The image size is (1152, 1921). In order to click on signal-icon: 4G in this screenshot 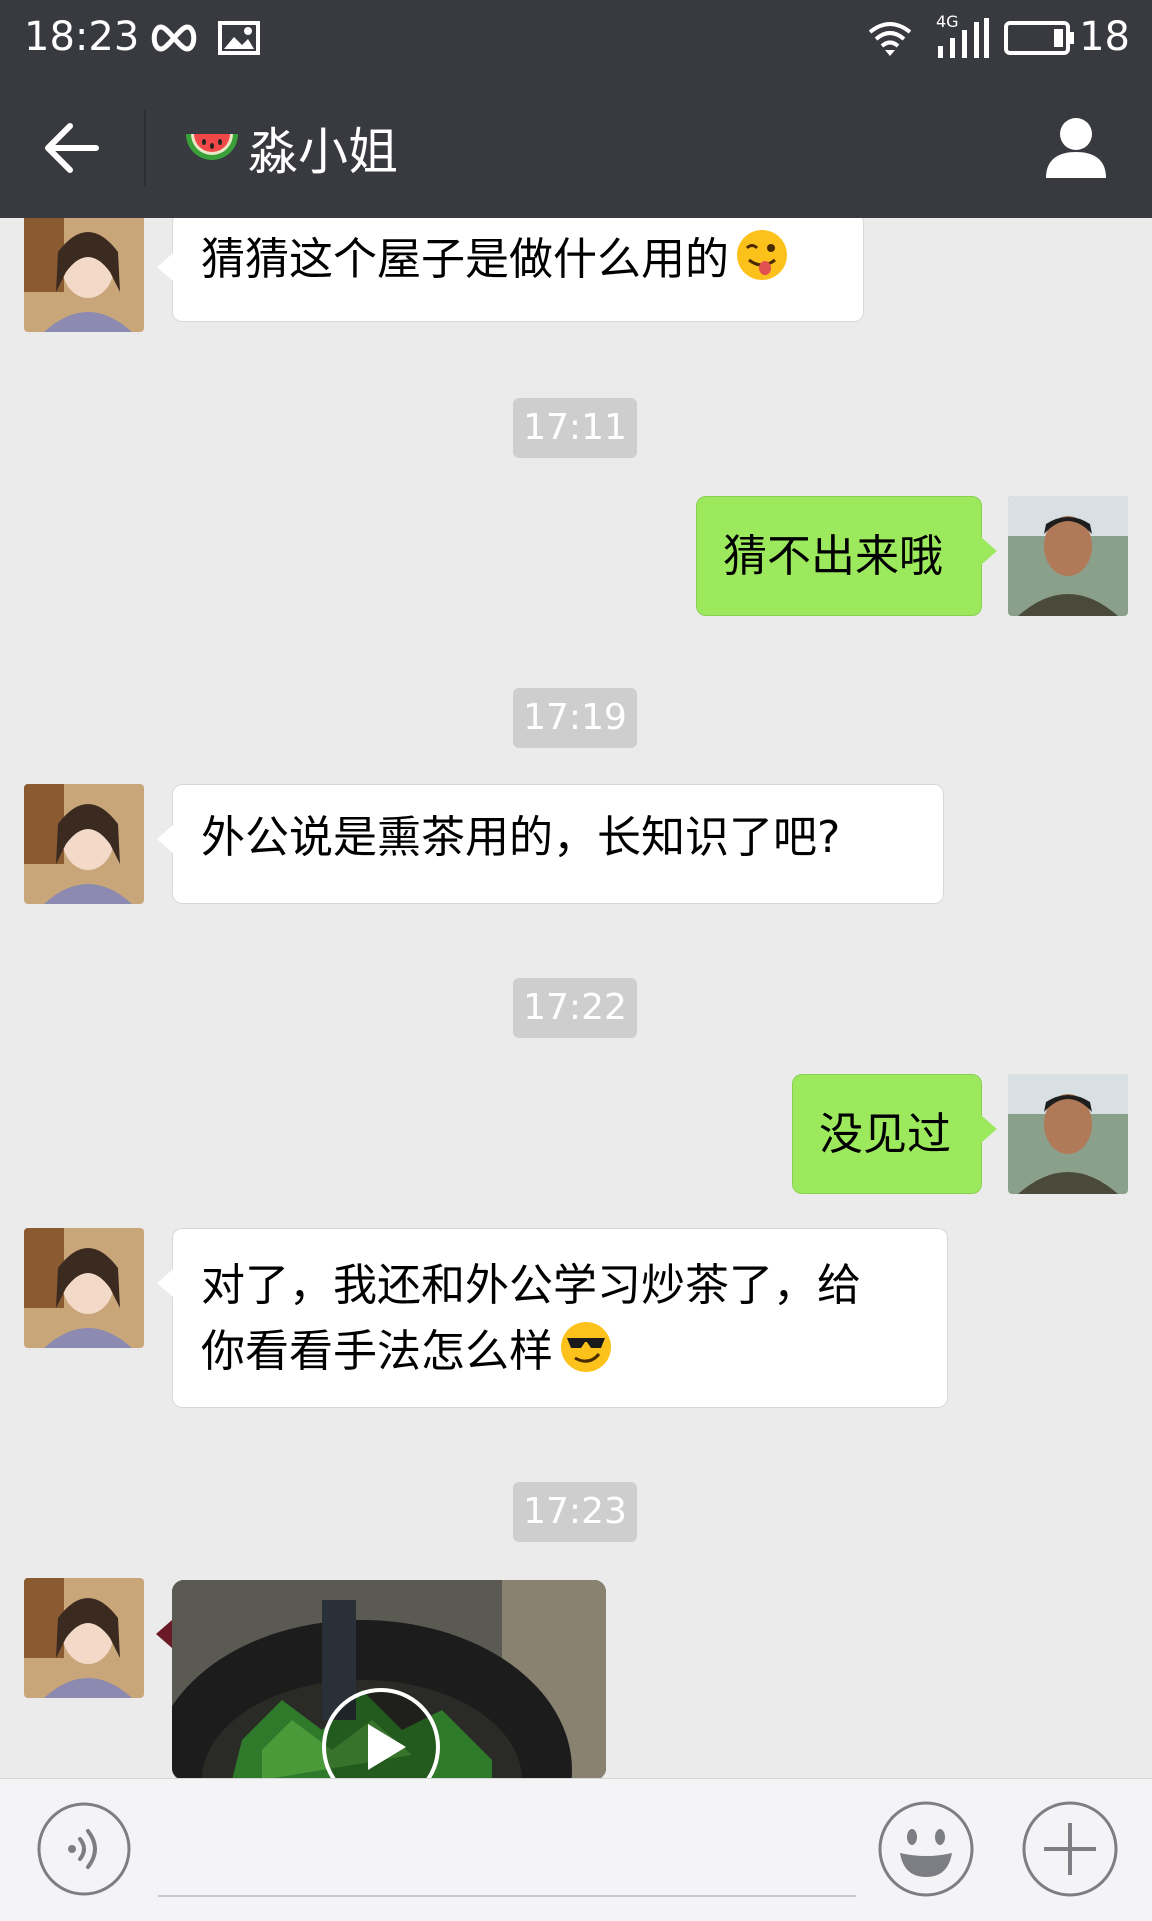, I will do `click(963, 38)`.